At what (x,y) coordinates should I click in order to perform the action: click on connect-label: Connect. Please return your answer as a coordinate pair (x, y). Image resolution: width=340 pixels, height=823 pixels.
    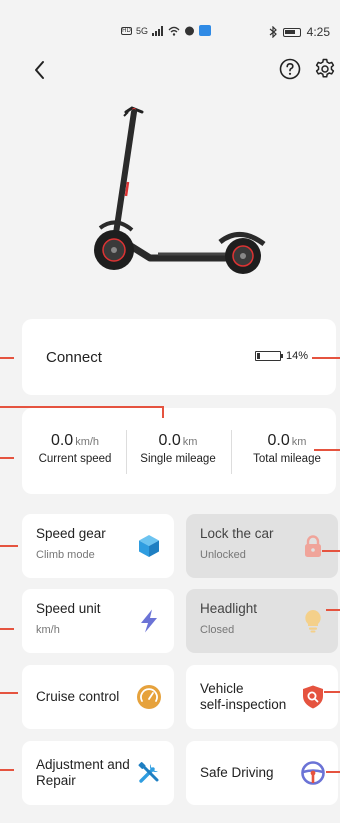
    Looking at the image, I should click on (74, 357).